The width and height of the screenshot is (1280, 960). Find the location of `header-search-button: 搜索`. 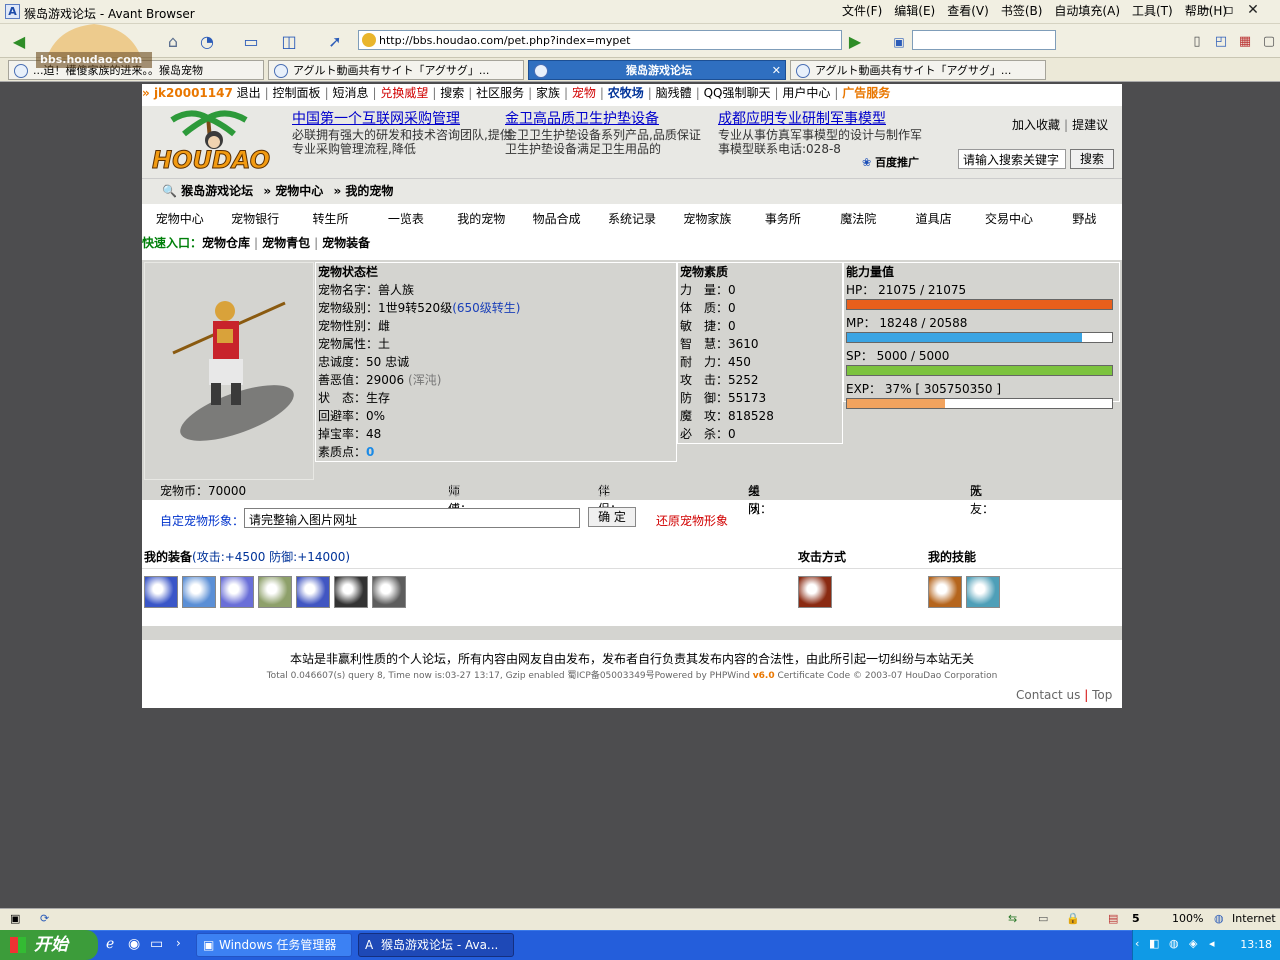

header-search-button: 搜索 is located at coordinates (1092, 159).